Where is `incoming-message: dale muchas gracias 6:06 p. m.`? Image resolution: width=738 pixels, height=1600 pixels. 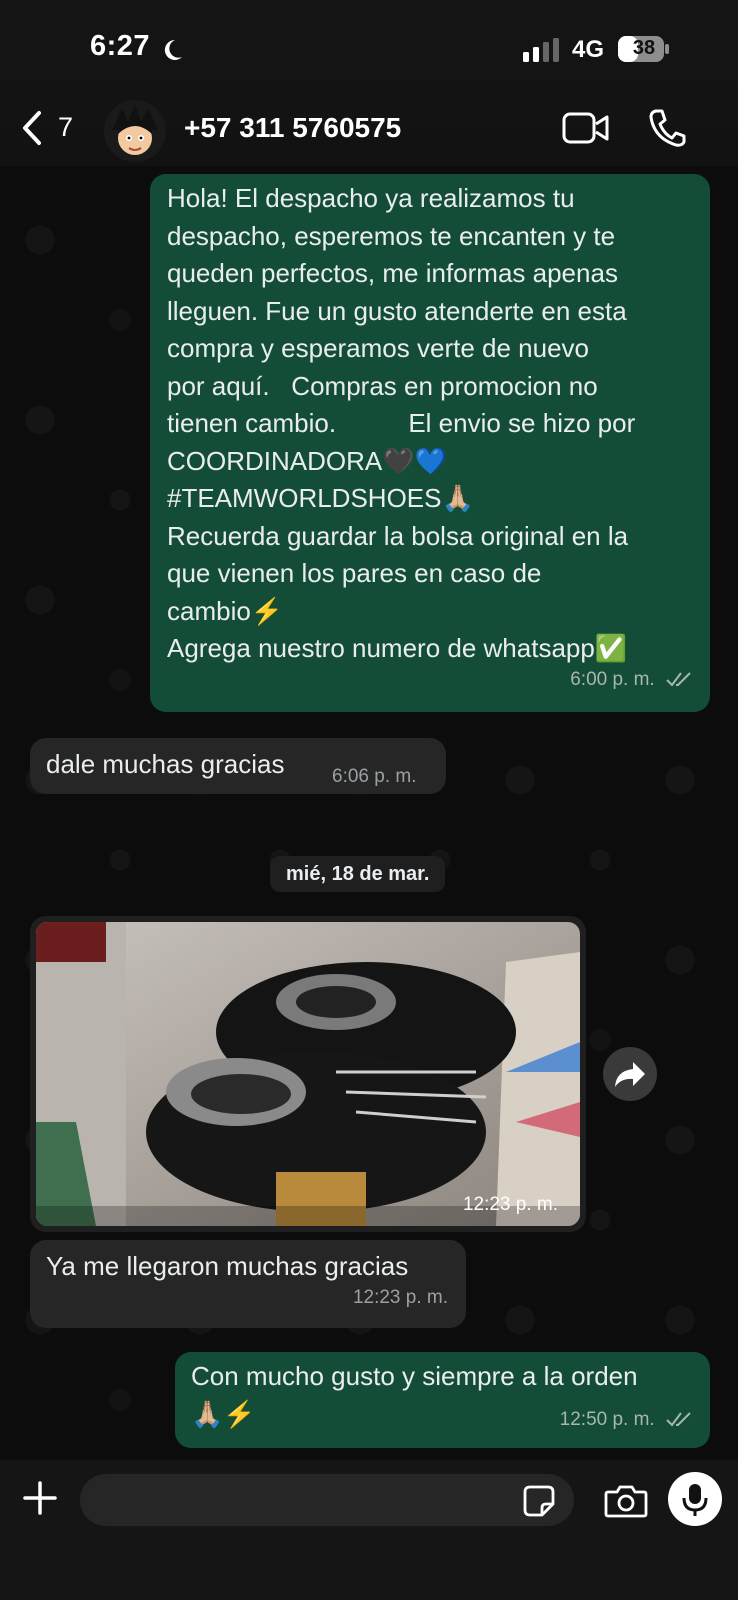 incoming-message: dale muchas gracias 6:06 p. m. is located at coordinates (238, 766).